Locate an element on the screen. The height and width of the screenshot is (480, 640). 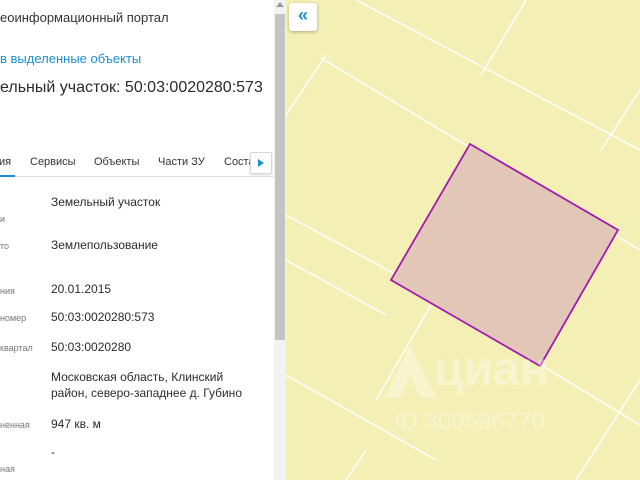
row-label: квартал is located at coordinates (16, 348).